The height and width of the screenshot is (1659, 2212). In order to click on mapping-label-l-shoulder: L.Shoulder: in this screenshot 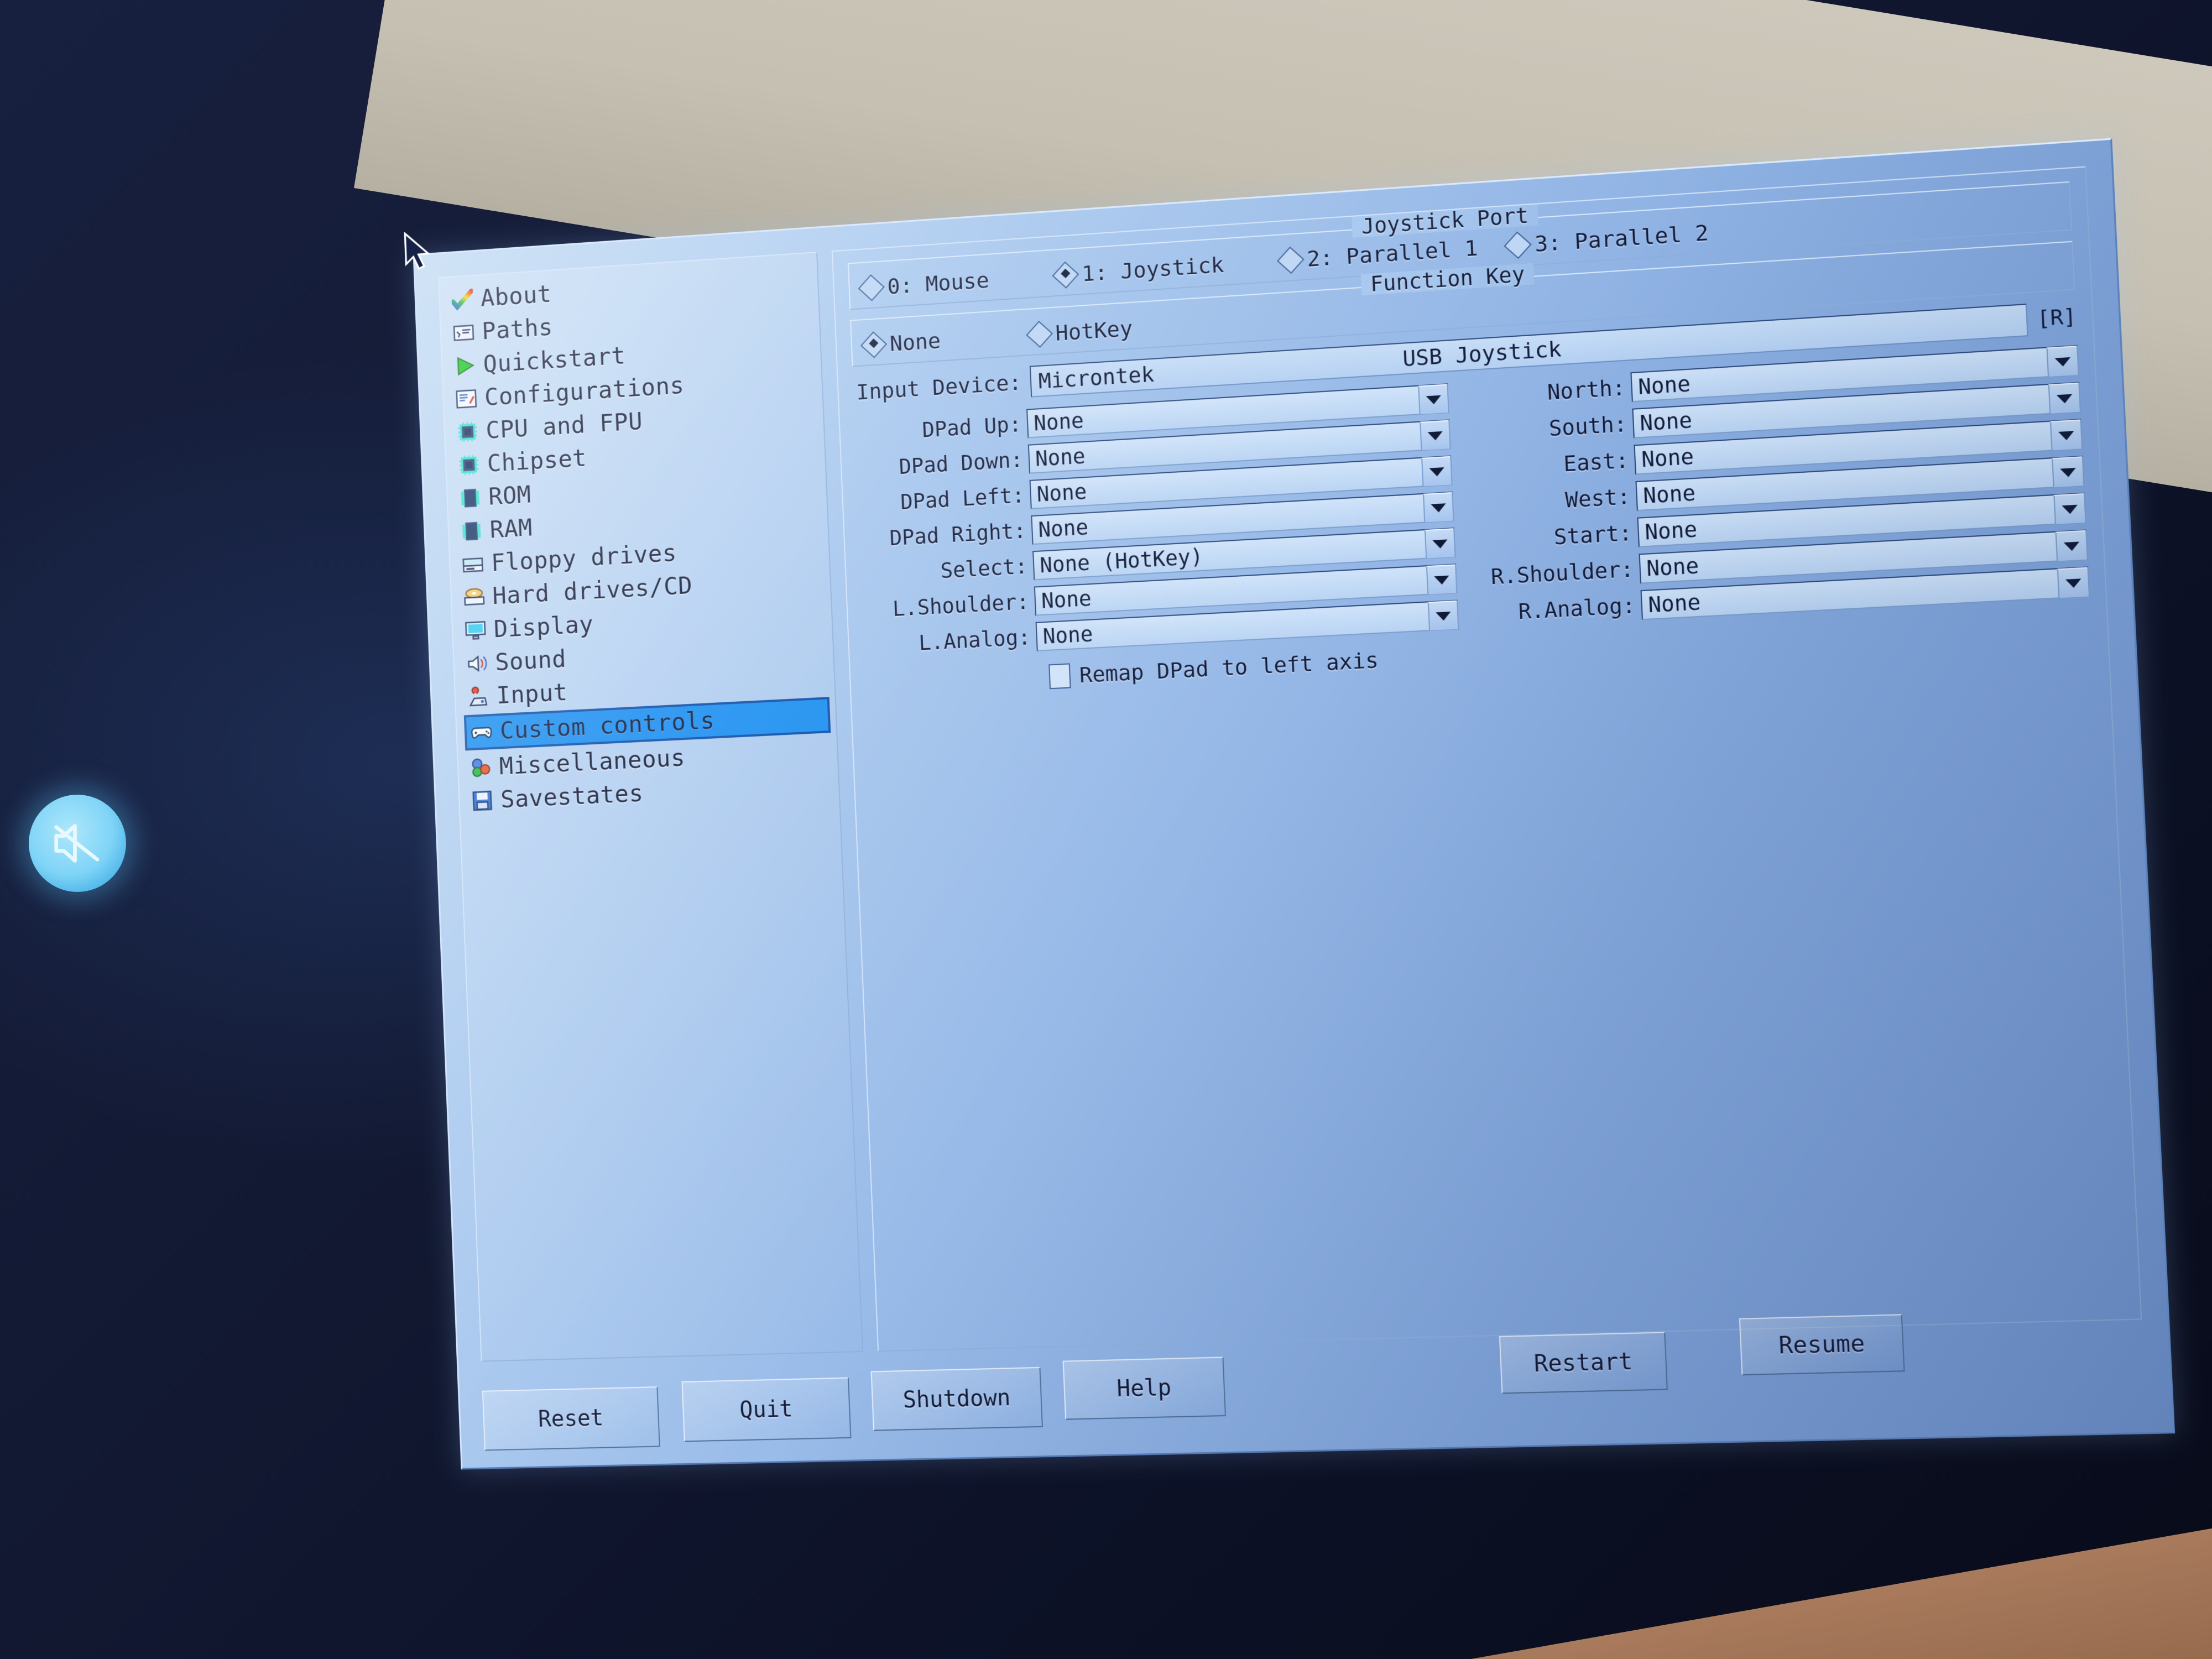, I will do `click(961, 605)`.